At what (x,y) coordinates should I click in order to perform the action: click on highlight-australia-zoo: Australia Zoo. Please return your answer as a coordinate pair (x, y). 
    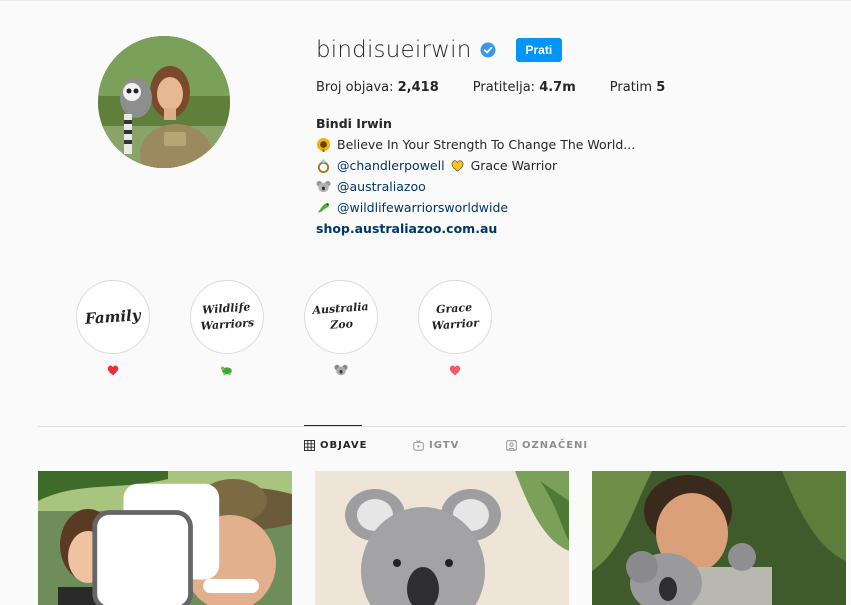
    Looking at the image, I should click on (341, 328).